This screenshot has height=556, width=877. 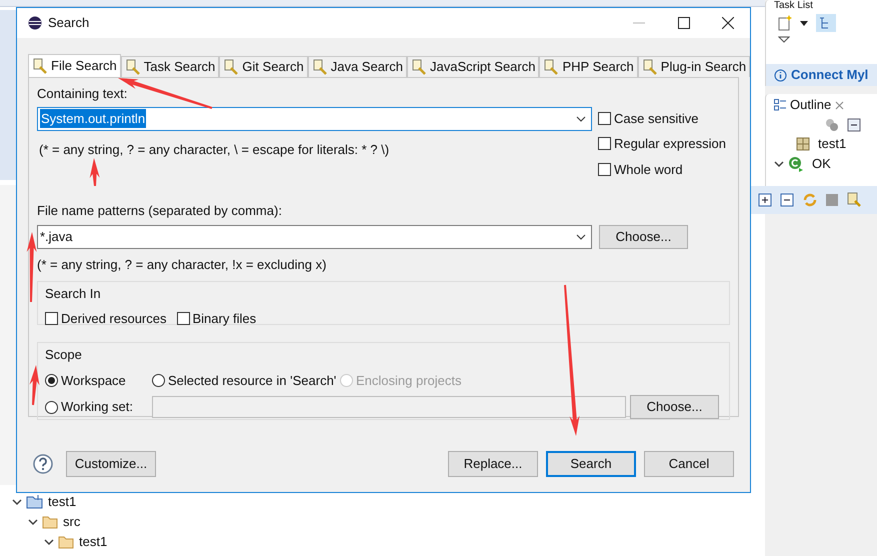 What do you see at coordinates (73, 294) in the screenshot?
I see `group-title: Search In` at bounding box center [73, 294].